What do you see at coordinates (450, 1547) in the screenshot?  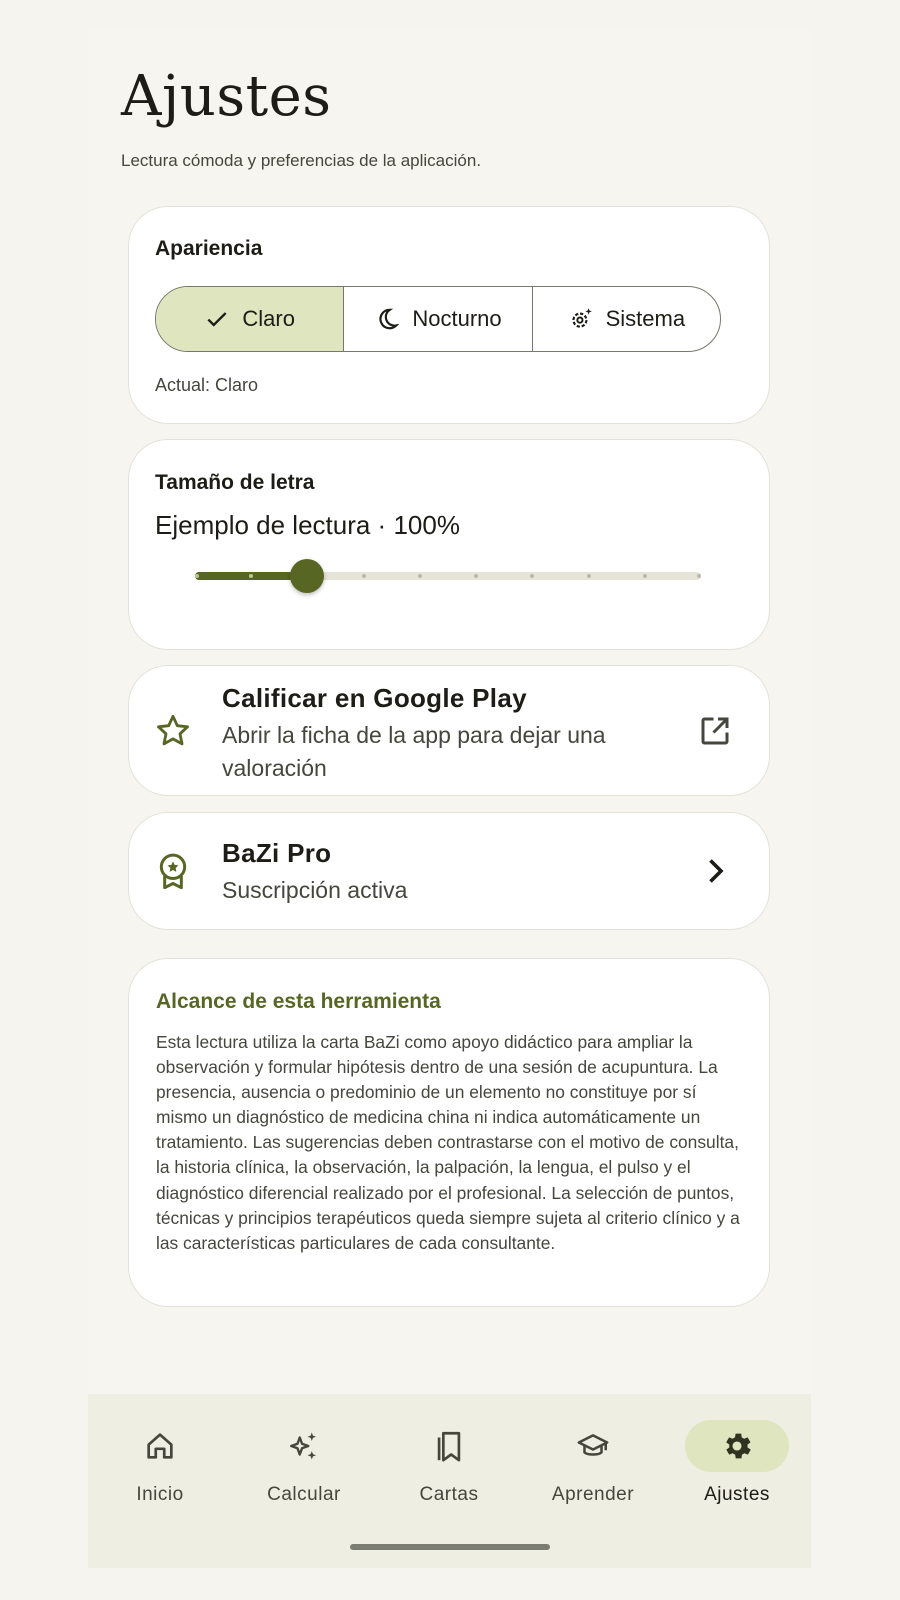 I see `gesture-home-bar` at bounding box center [450, 1547].